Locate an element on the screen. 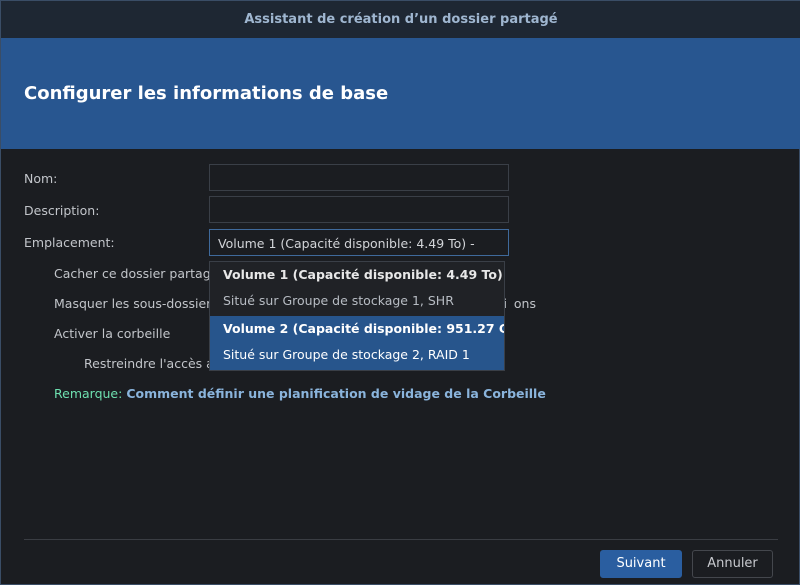  name-input is located at coordinates (359, 177).